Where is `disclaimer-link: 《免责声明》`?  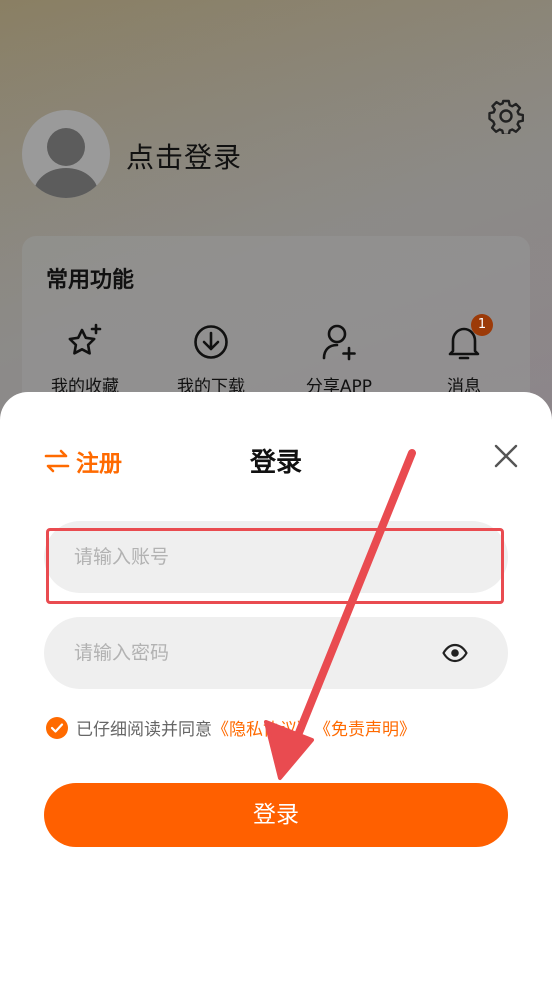 disclaimer-link: 《免责声明》 is located at coordinates (365, 727).